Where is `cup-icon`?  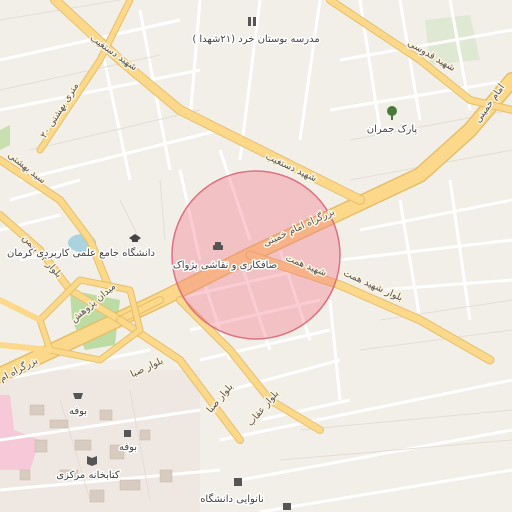 cup-icon is located at coordinates (127, 433).